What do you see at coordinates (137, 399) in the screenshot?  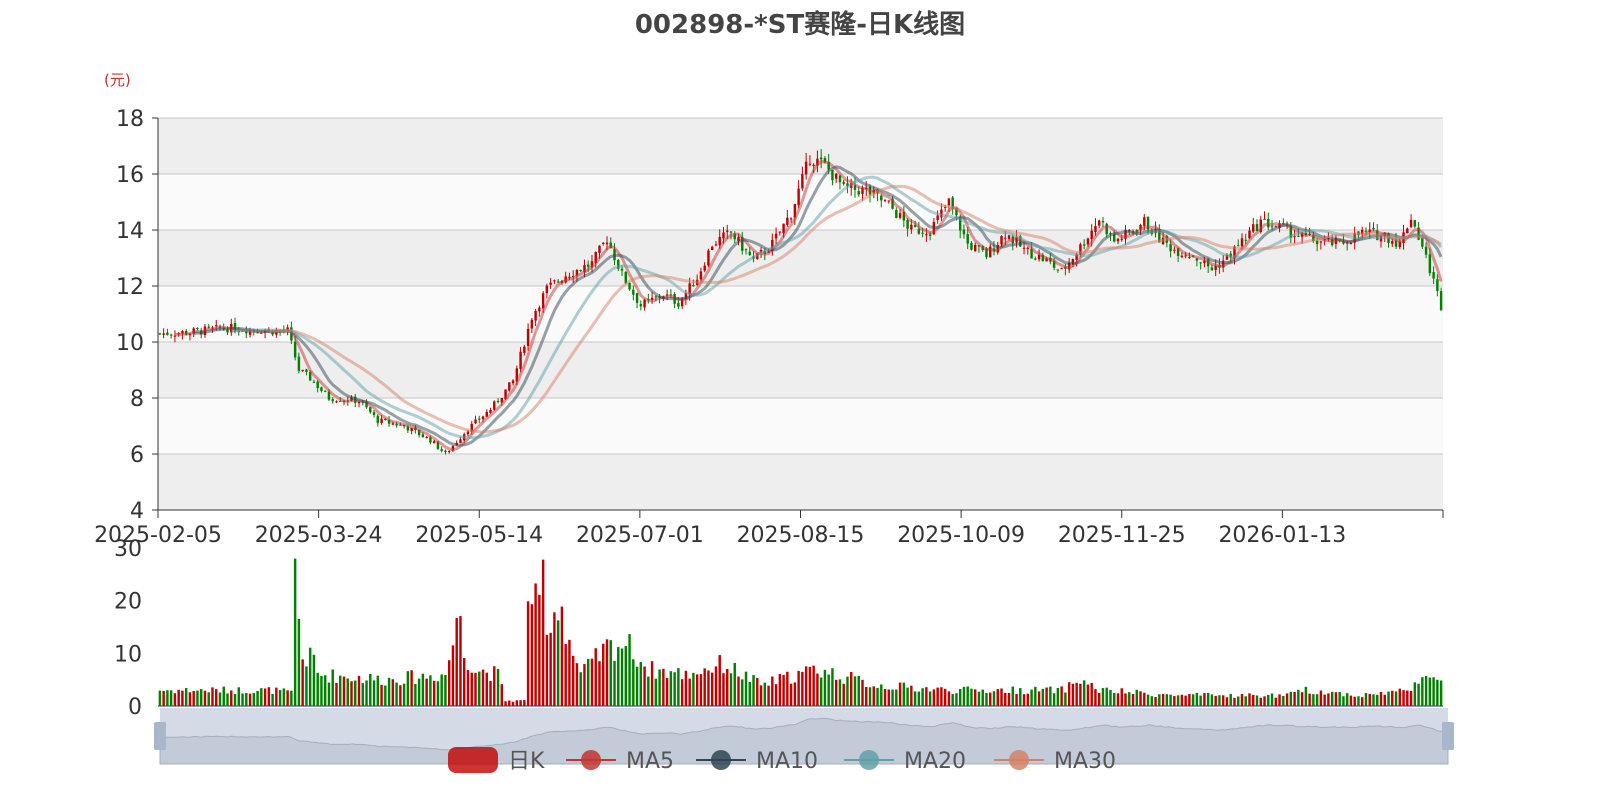 I see `price-tick-label: 8` at bounding box center [137, 399].